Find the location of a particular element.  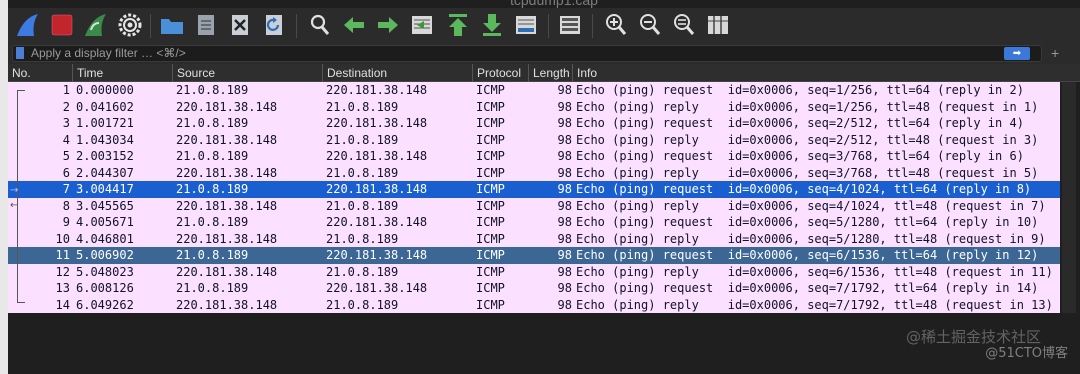

packet-time: 3.045565 is located at coordinates (105, 205).